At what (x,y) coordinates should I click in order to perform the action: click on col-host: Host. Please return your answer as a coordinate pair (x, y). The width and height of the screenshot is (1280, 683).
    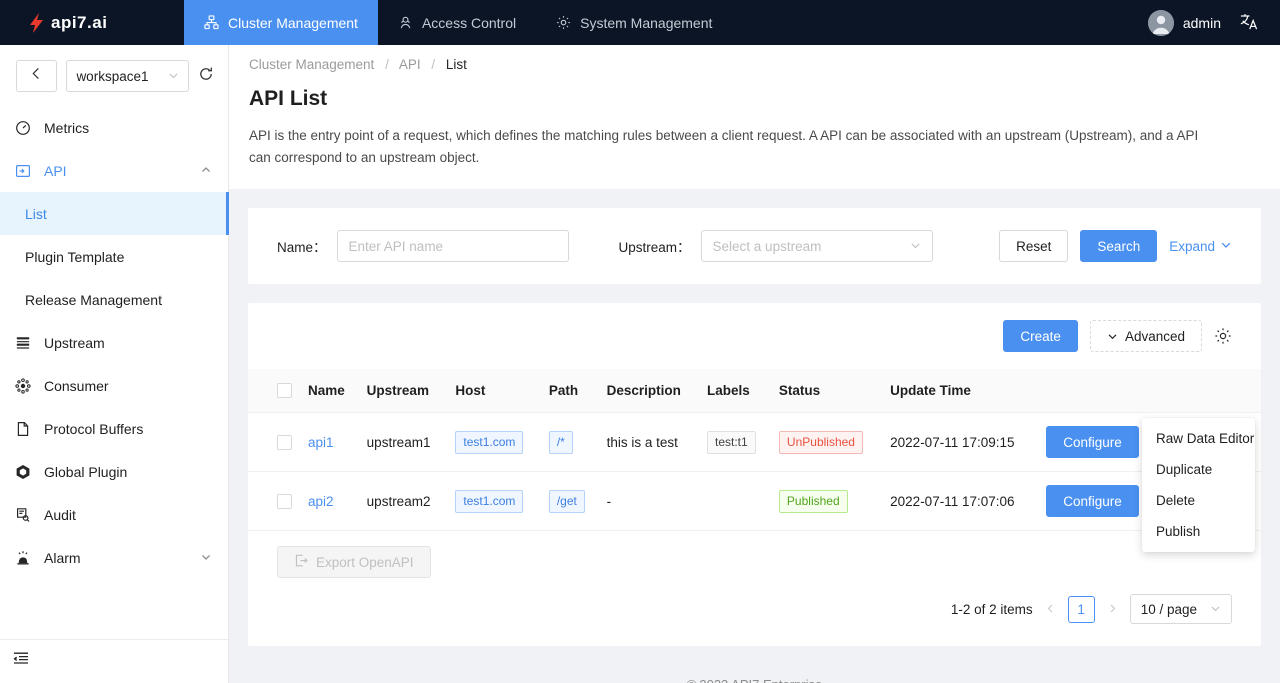
    Looking at the image, I should click on (494, 391).